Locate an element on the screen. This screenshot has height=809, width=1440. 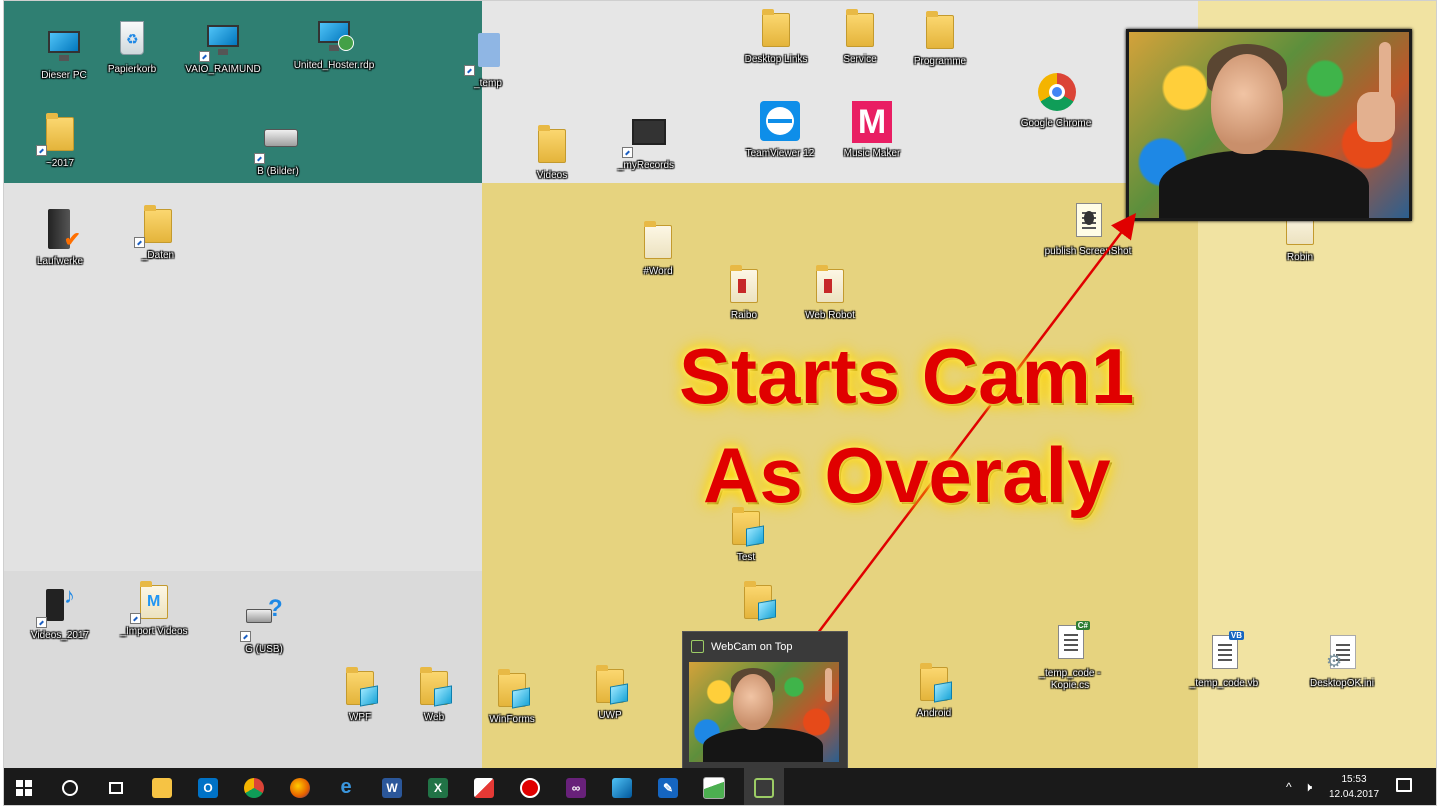
tray-overflow-chevron-icon: ^ is located at coordinates (1289, 787).